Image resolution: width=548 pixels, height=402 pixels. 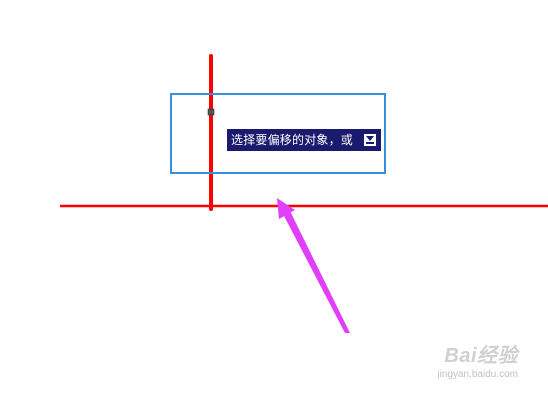 What do you see at coordinates (292, 140) in the screenshot?
I see `command-prompt-text: 选择要偏移的对象，或` at bounding box center [292, 140].